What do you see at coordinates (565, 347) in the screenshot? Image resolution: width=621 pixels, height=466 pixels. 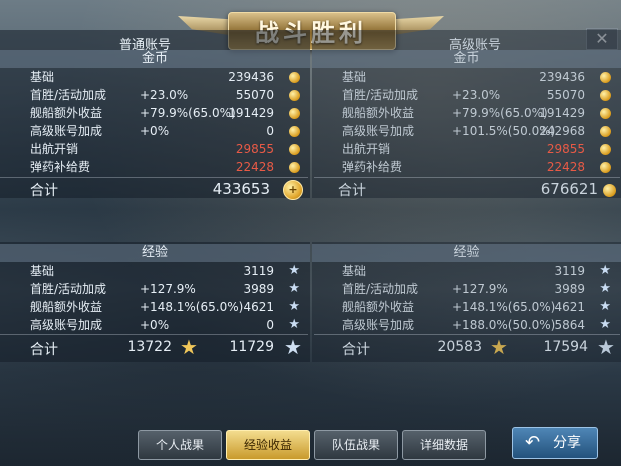 I see `premium-exp-total-b: 17594` at bounding box center [565, 347].